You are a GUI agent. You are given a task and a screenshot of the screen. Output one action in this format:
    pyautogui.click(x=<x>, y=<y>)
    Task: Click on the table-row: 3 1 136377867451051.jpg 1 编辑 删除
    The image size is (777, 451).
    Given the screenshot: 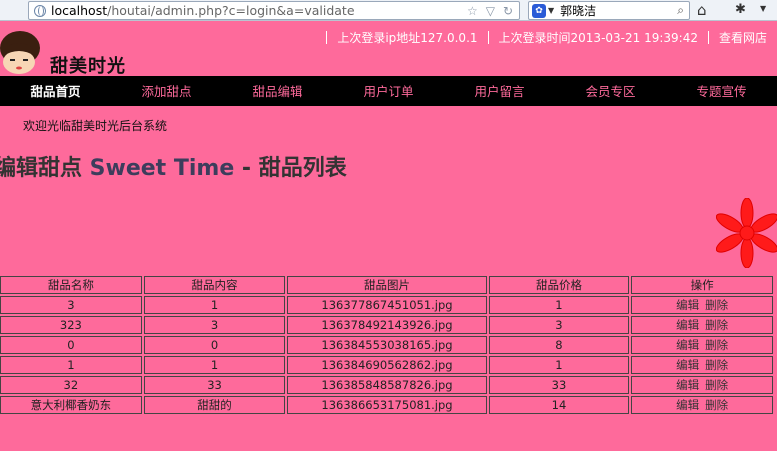 What is the action you would take?
    pyautogui.click(x=386, y=305)
    